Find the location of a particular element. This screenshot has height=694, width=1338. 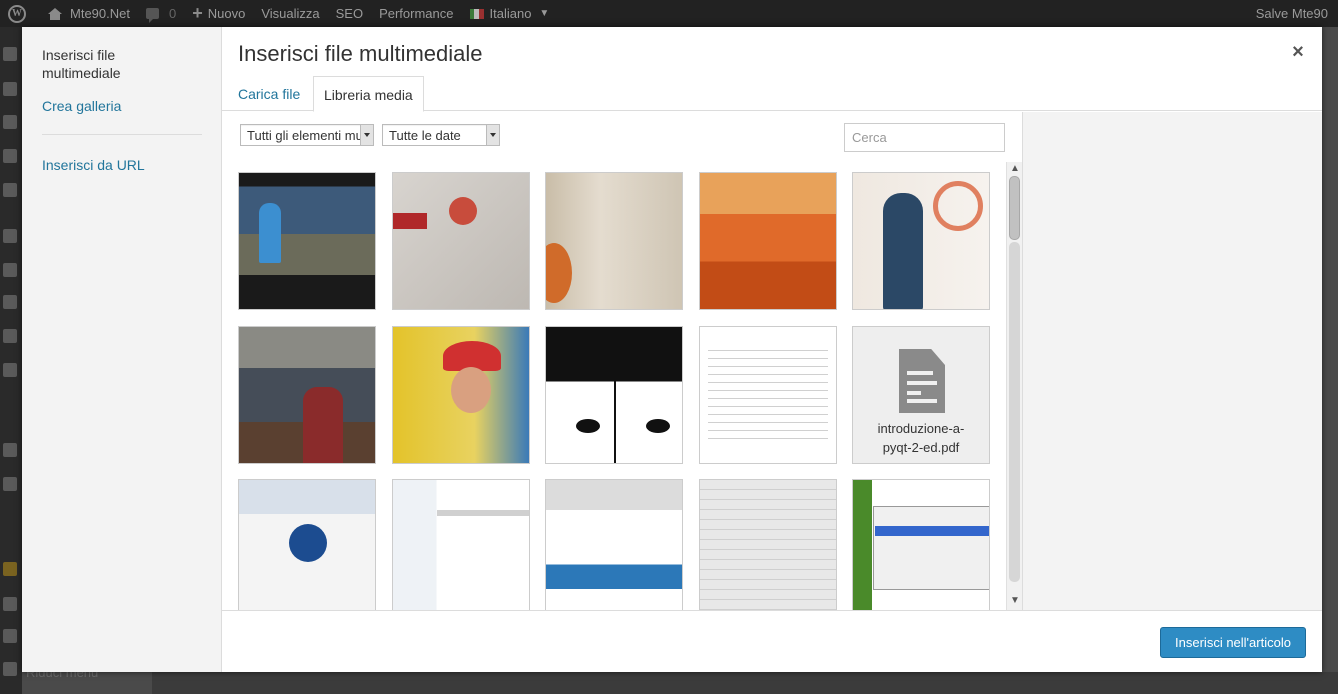

attachment-xkcd-comic is located at coordinates (614, 395).